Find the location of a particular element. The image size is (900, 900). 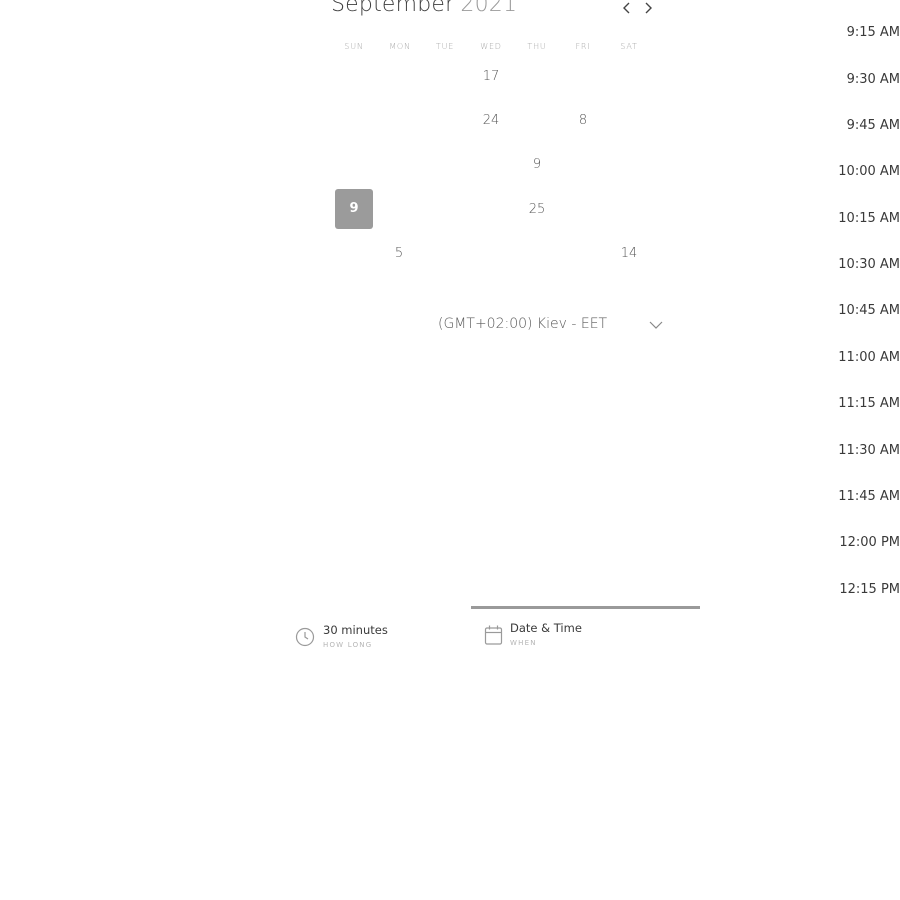

step-duration: 30 minutes HOW LONG is located at coordinates (370, 637).